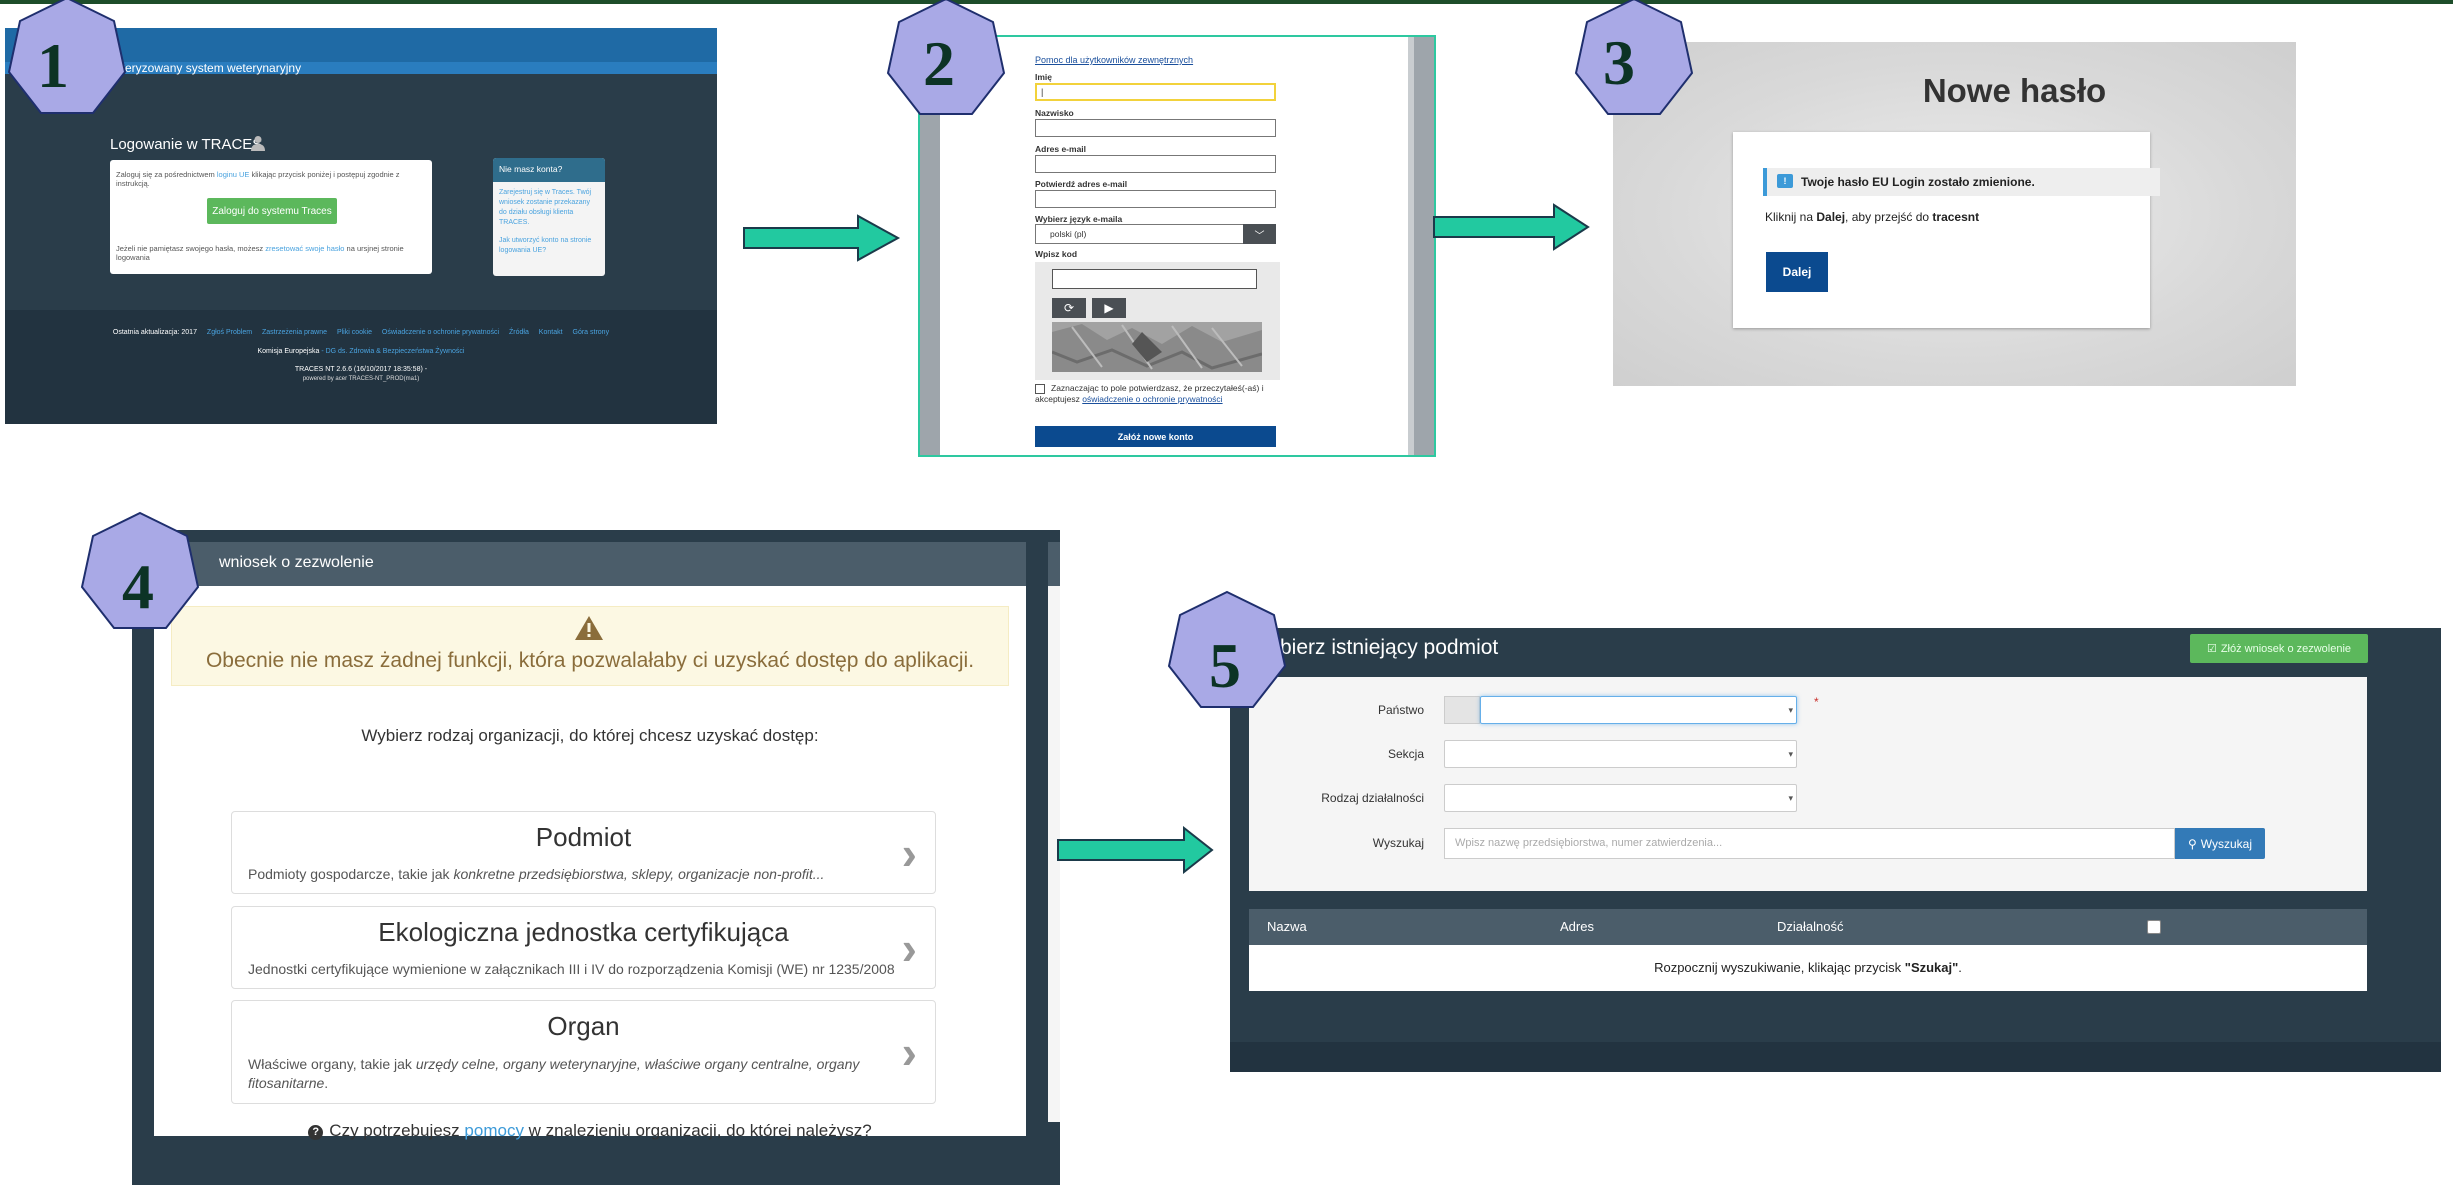 Image resolution: width=2453 pixels, height=1185 pixels. Describe the element at coordinates (440, 332) in the screenshot. I see `footer-link: Oświadczenie o ochronie prywatności` at that location.